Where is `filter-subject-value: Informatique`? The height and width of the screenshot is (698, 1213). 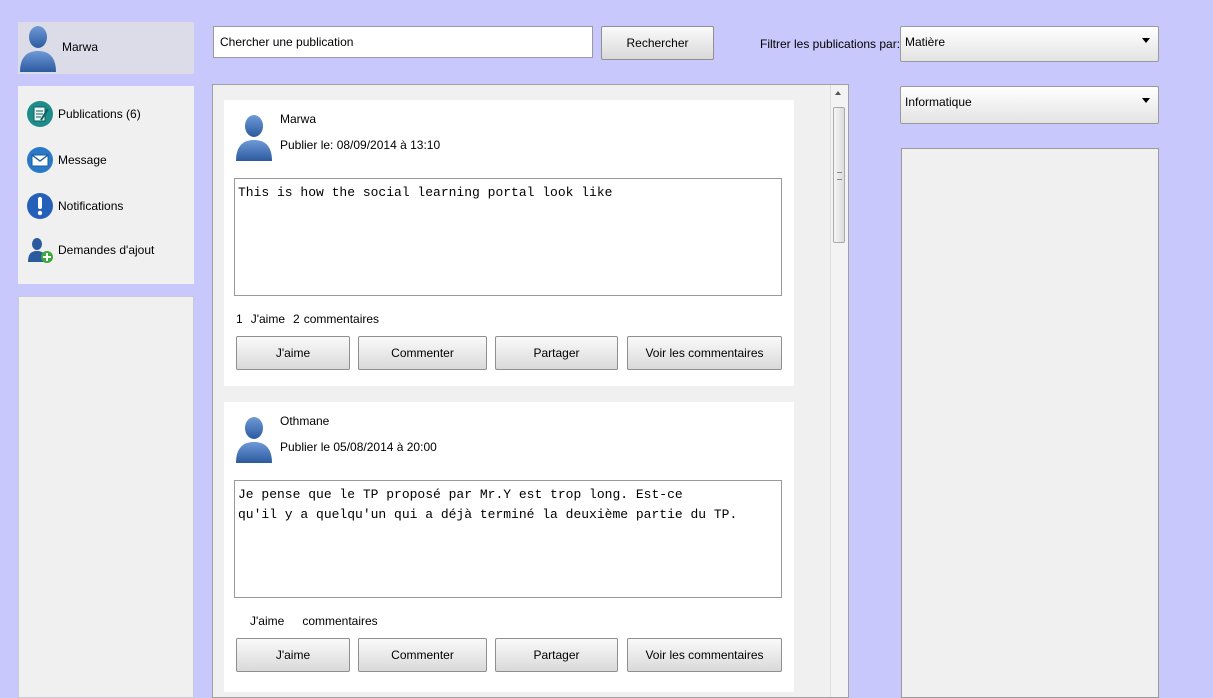
filter-subject-value: Informatique is located at coordinates (938, 102).